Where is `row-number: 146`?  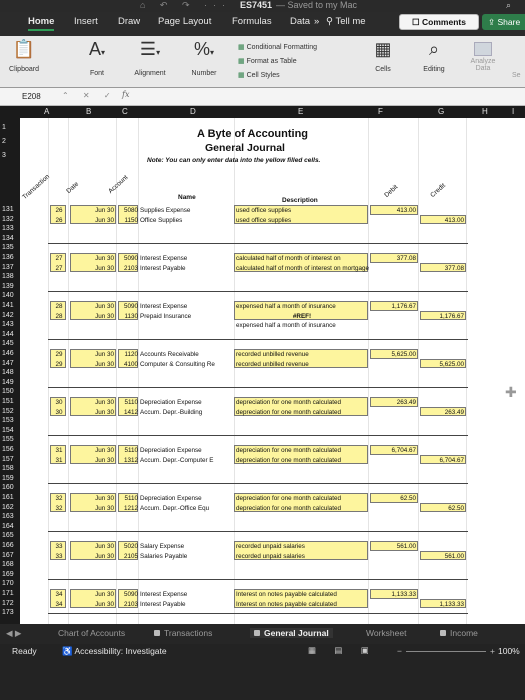 row-number: 146 is located at coordinates (8, 353).